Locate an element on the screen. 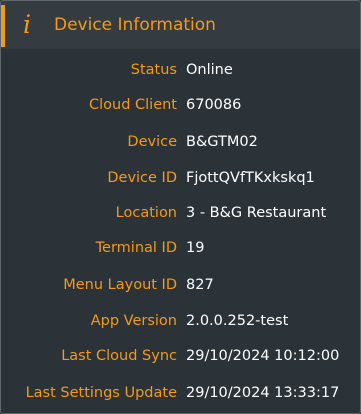 This screenshot has width=361, height=414. field-row-menu-layout-id: Menu Layout ID 827 is located at coordinates (180, 285).